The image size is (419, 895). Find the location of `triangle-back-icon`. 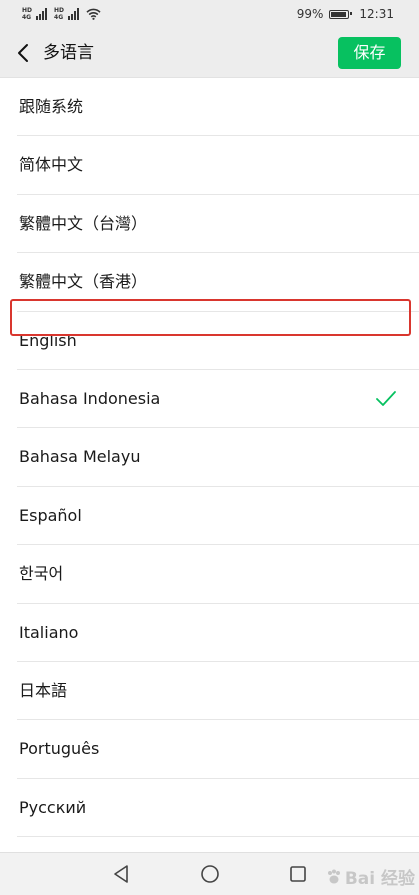

triangle-back-icon is located at coordinates (121, 874).